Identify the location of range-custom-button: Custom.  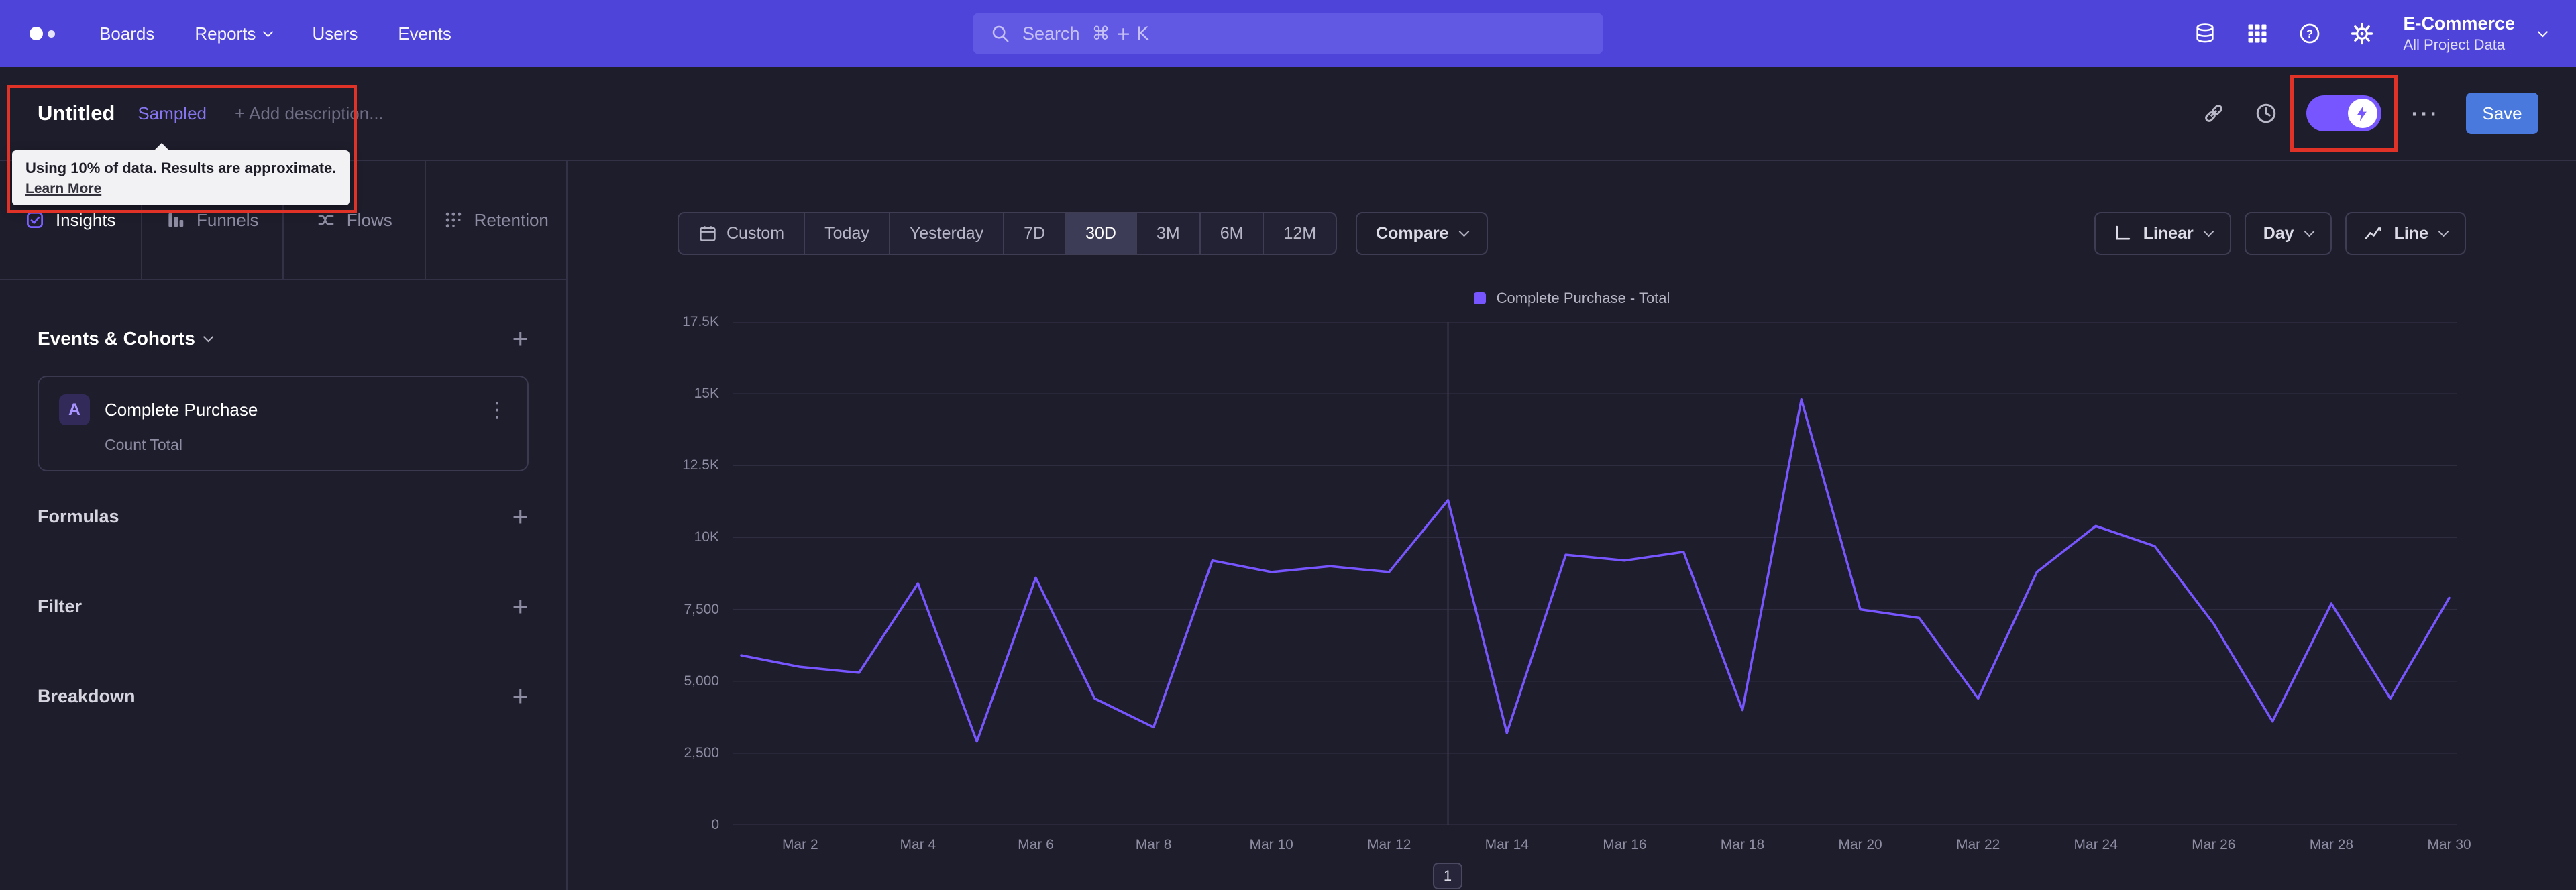
(741, 233).